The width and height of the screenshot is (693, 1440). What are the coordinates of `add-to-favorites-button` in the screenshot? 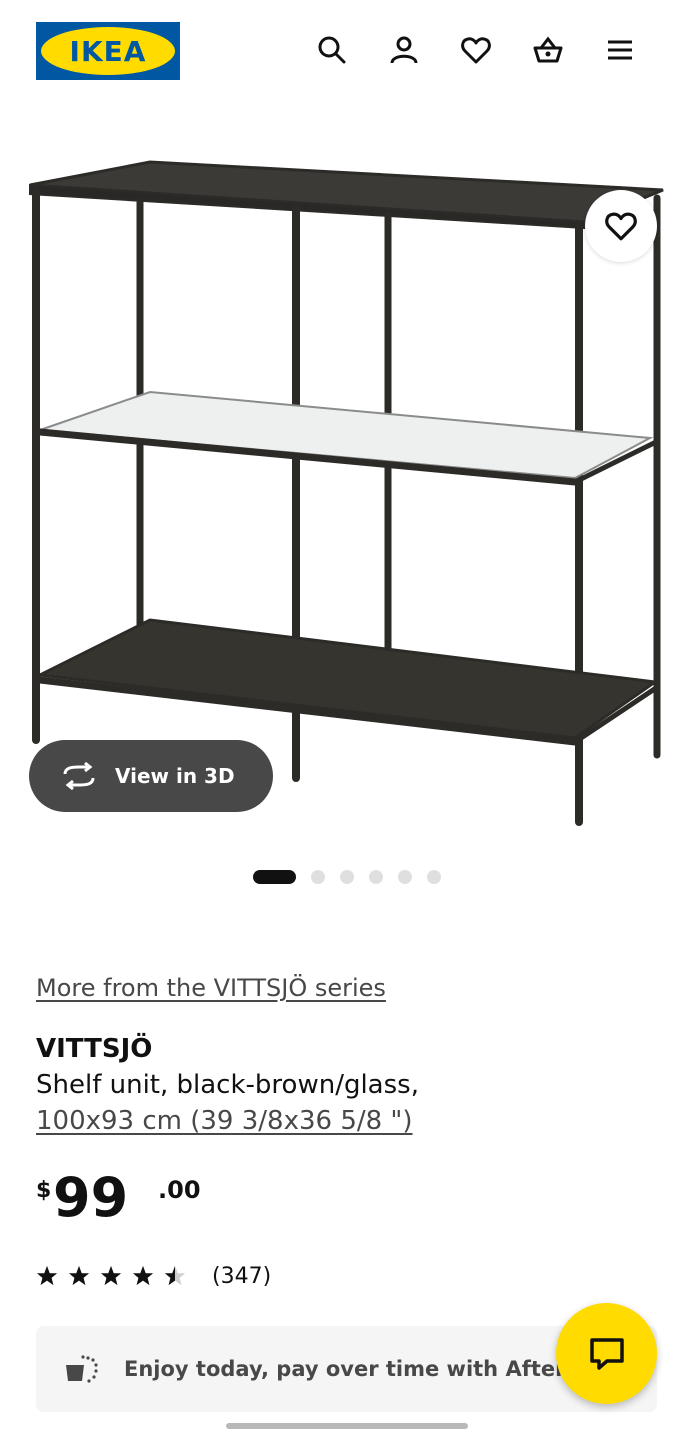 It's located at (621, 226).